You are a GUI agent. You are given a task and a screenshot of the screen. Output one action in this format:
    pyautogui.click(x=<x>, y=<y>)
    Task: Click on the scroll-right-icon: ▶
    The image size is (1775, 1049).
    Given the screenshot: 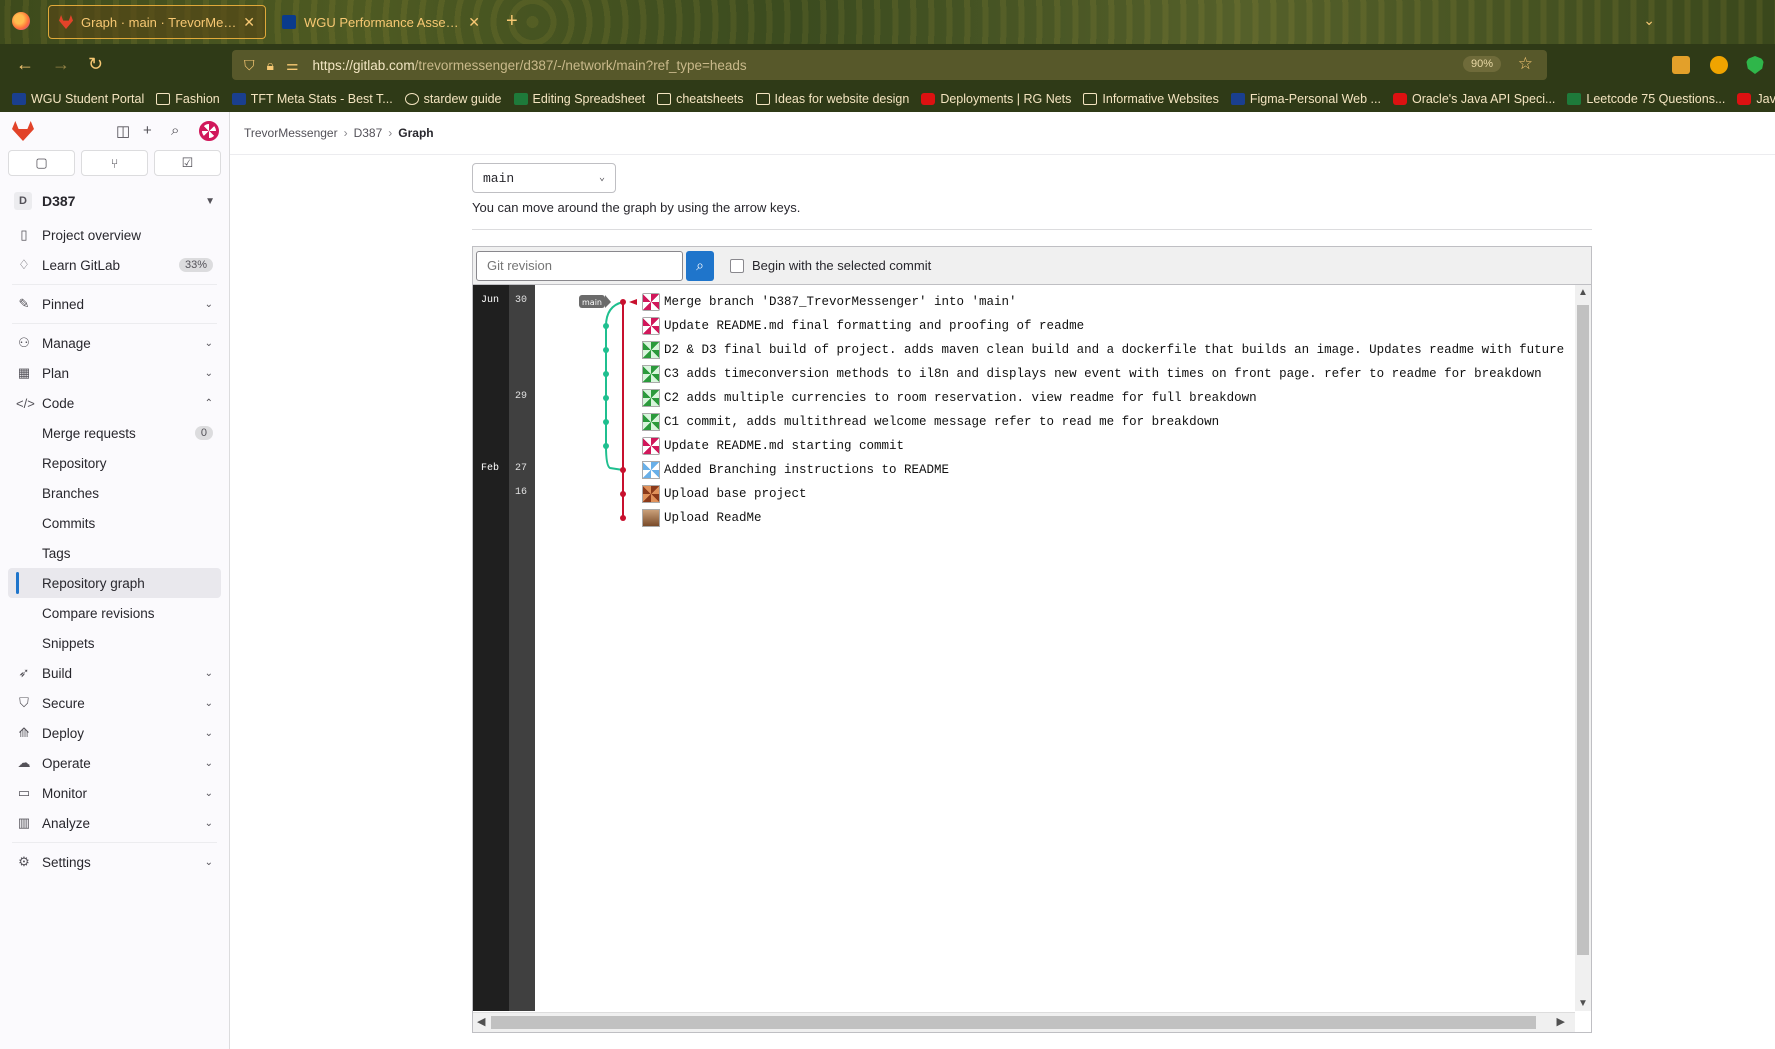 What is the action you would take?
    pyautogui.click(x=1561, y=1021)
    